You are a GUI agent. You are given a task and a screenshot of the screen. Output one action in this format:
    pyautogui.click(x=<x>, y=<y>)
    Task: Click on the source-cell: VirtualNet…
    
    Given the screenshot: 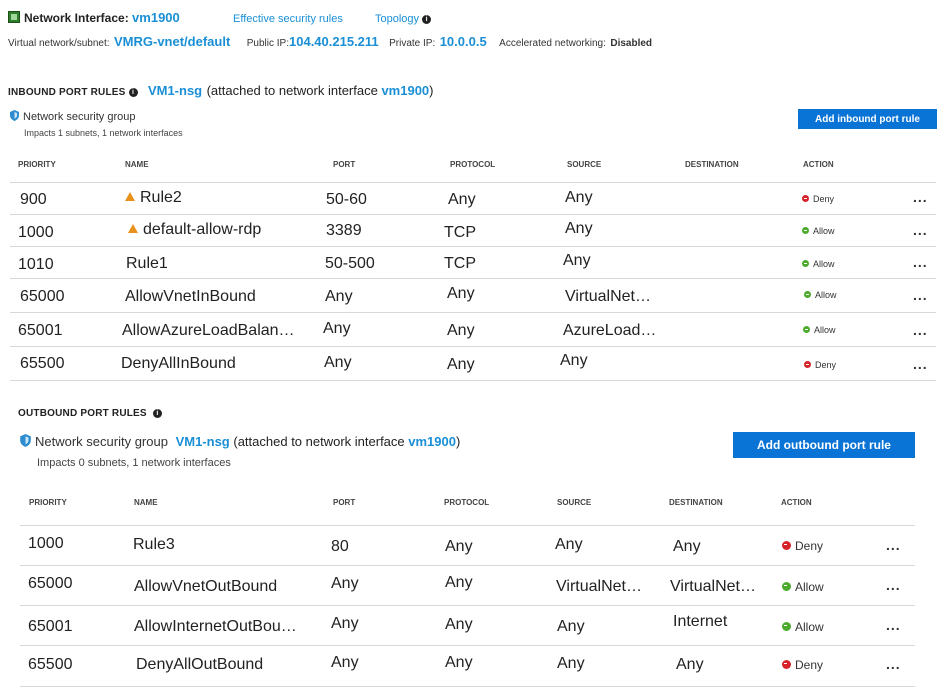 What is the action you would take?
    pyautogui.click(x=599, y=586)
    